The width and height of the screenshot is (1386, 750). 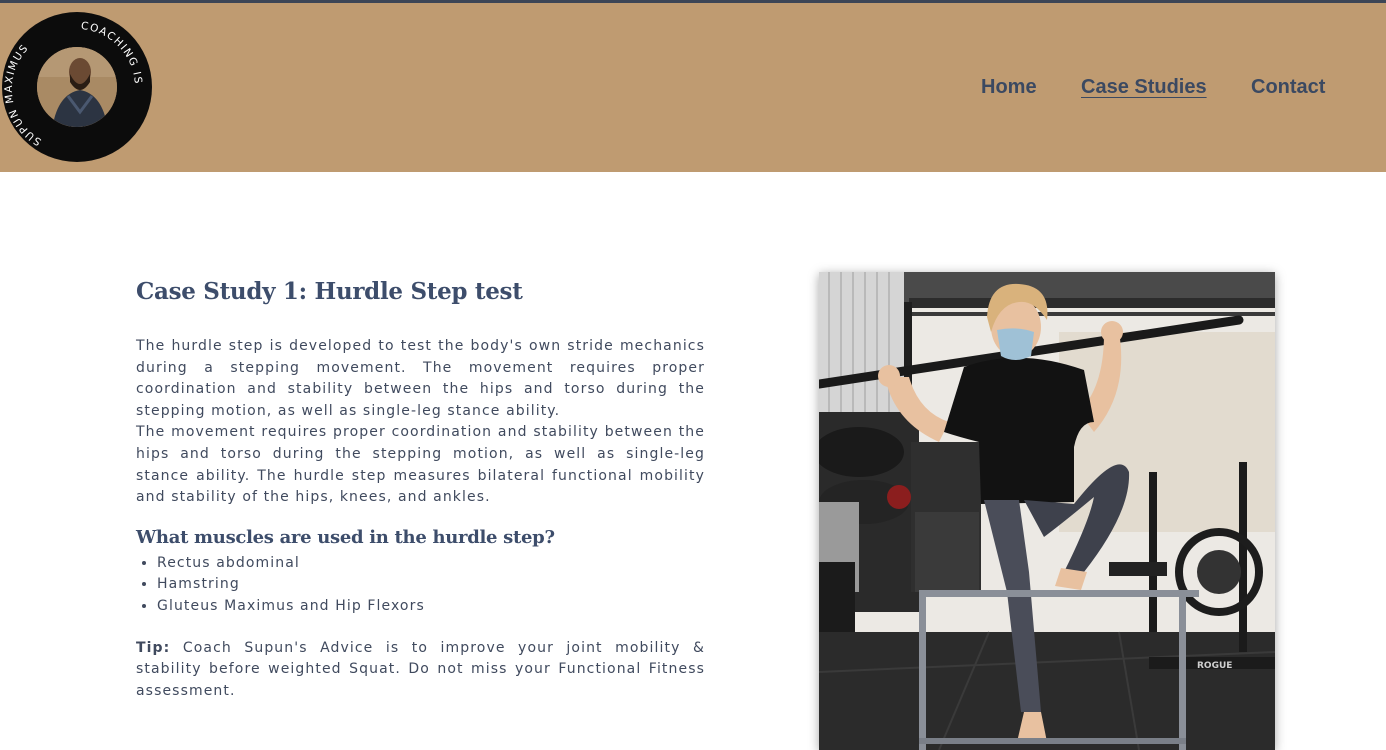 I want to click on nav-contact-link: Contact, so click(x=1288, y=87).